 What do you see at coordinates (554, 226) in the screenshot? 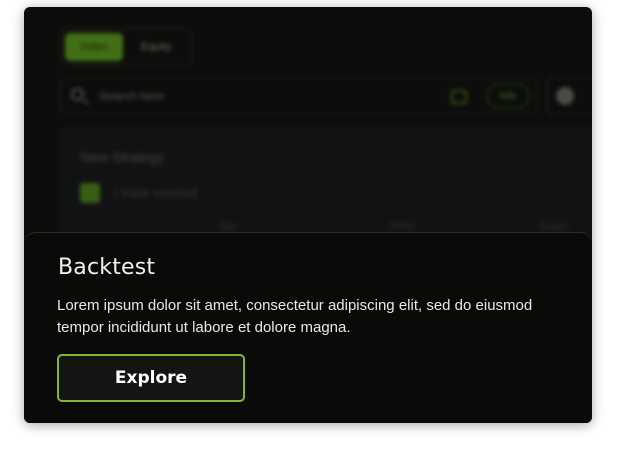
I see `column-header: Expiry` at bounding box center [554, 226].